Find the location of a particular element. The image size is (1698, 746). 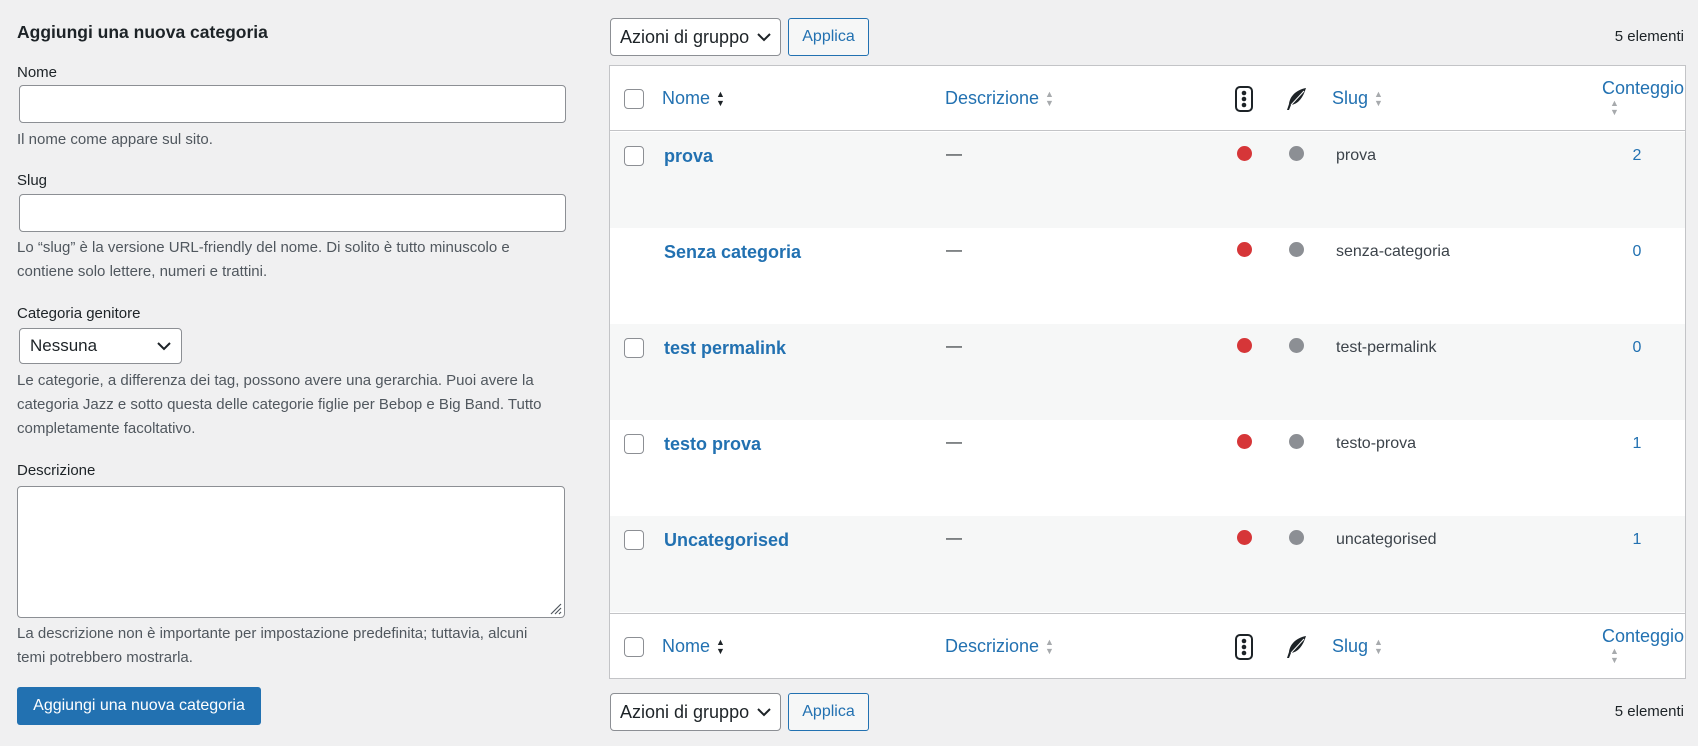

table-row: Uncategorised — uncategorised 1 is located at coordinates (1147, 564).